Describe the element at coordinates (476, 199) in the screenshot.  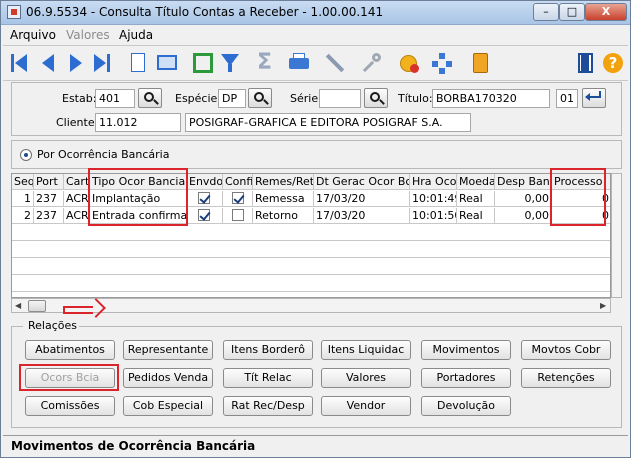
I see `table-row-1-moeda: Real` at that location.